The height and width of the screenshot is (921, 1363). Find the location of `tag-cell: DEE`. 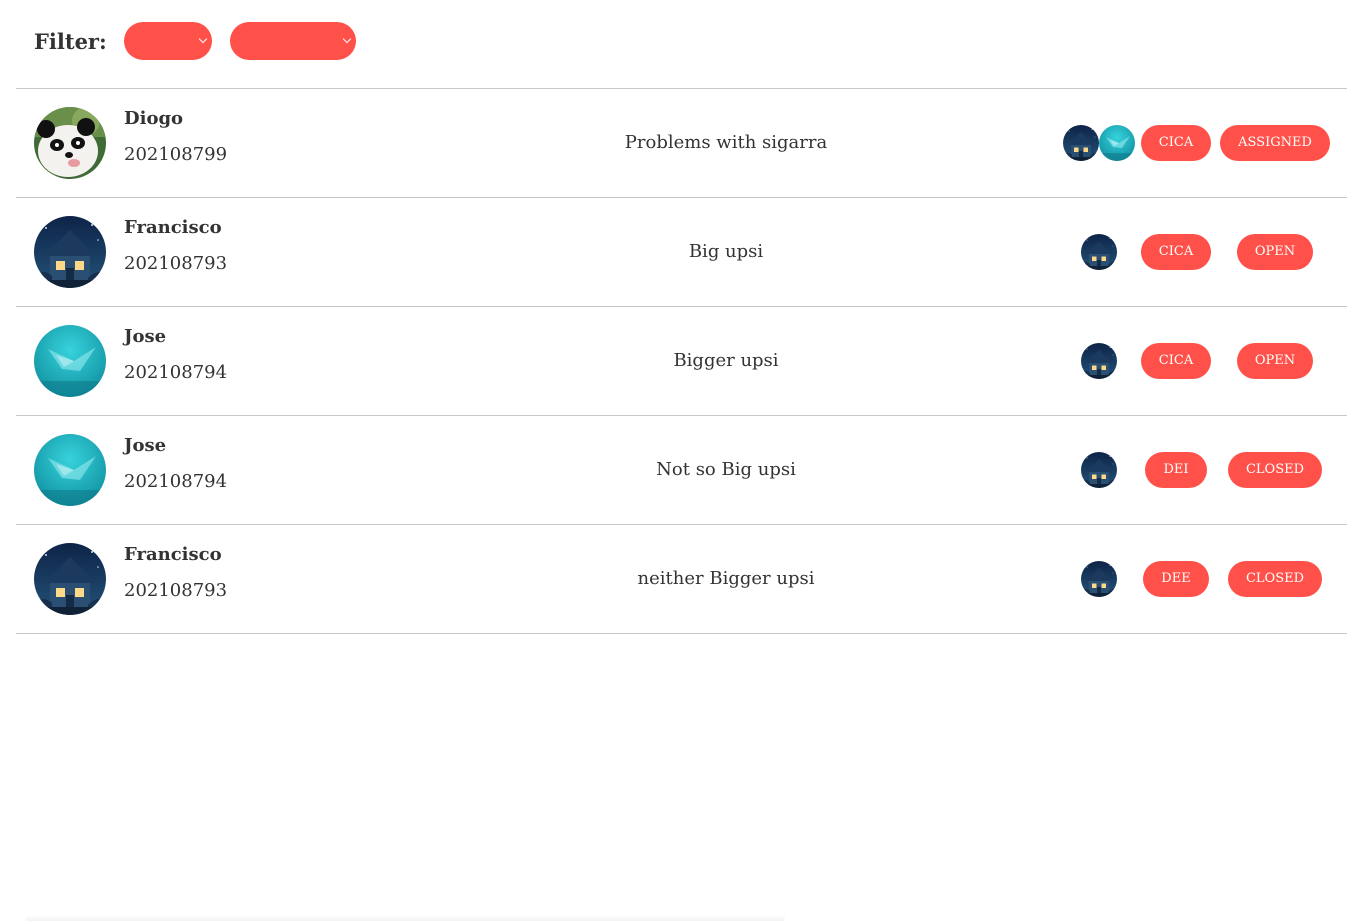

tag-cell: DEE is located at coordinates (1176, 579).